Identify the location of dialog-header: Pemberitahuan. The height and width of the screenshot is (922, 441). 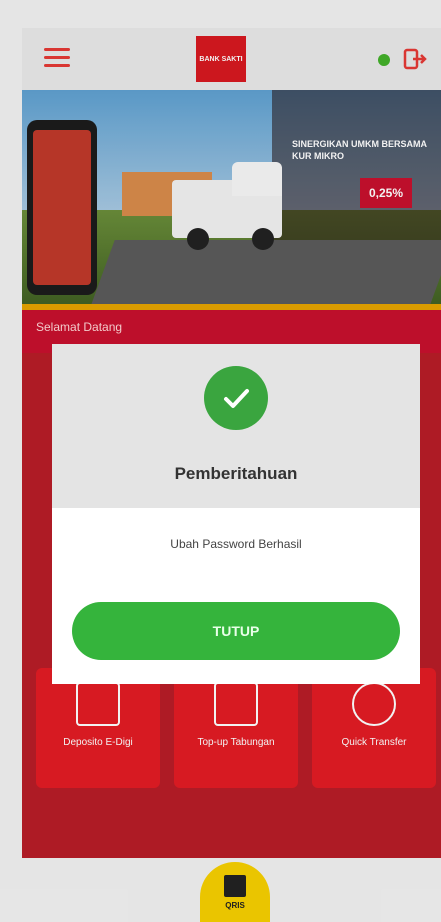
(236, 426).